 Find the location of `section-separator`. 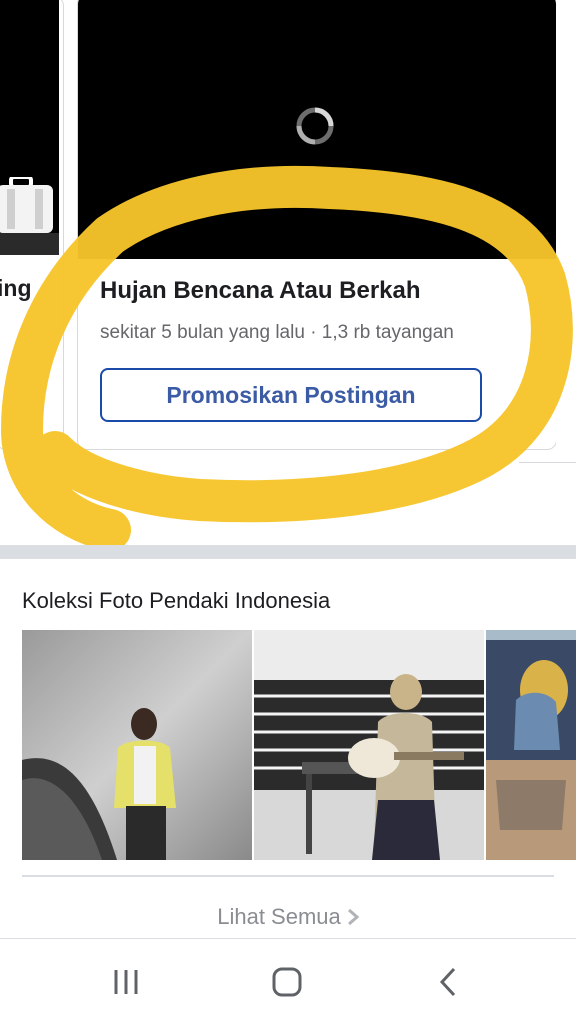

section-separator is located at coordinates (288, 552).